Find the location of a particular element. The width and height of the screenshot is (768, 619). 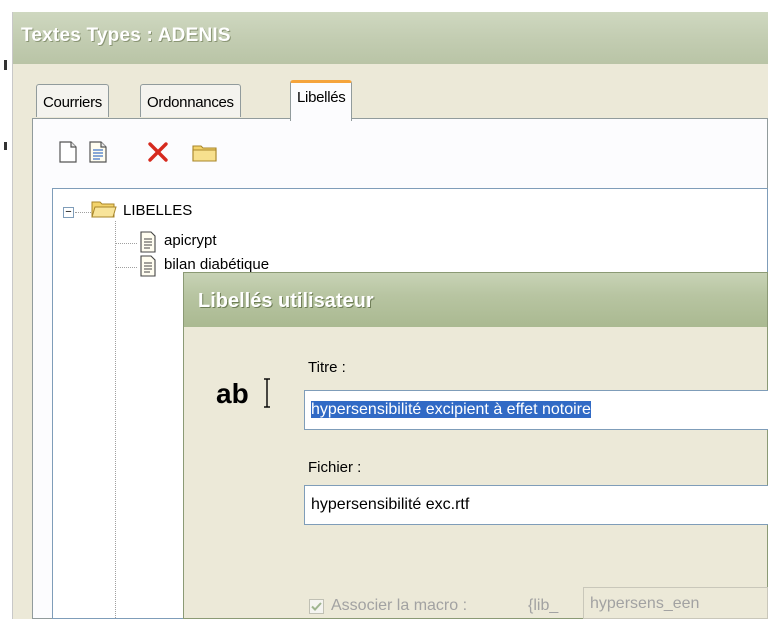

tab-label: Ordonnances is located at coordinates (190, 102).